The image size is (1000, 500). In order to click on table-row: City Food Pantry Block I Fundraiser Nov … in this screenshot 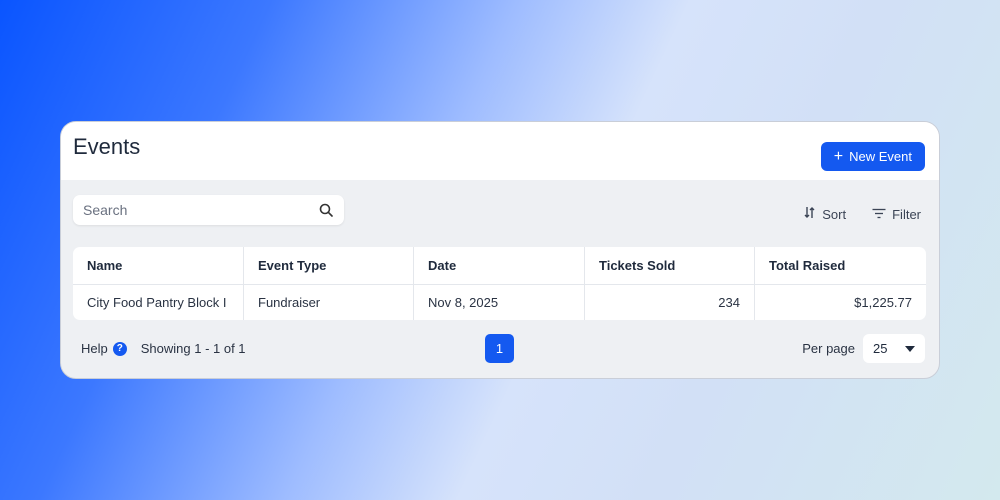, I will do `click(499, 302)`.